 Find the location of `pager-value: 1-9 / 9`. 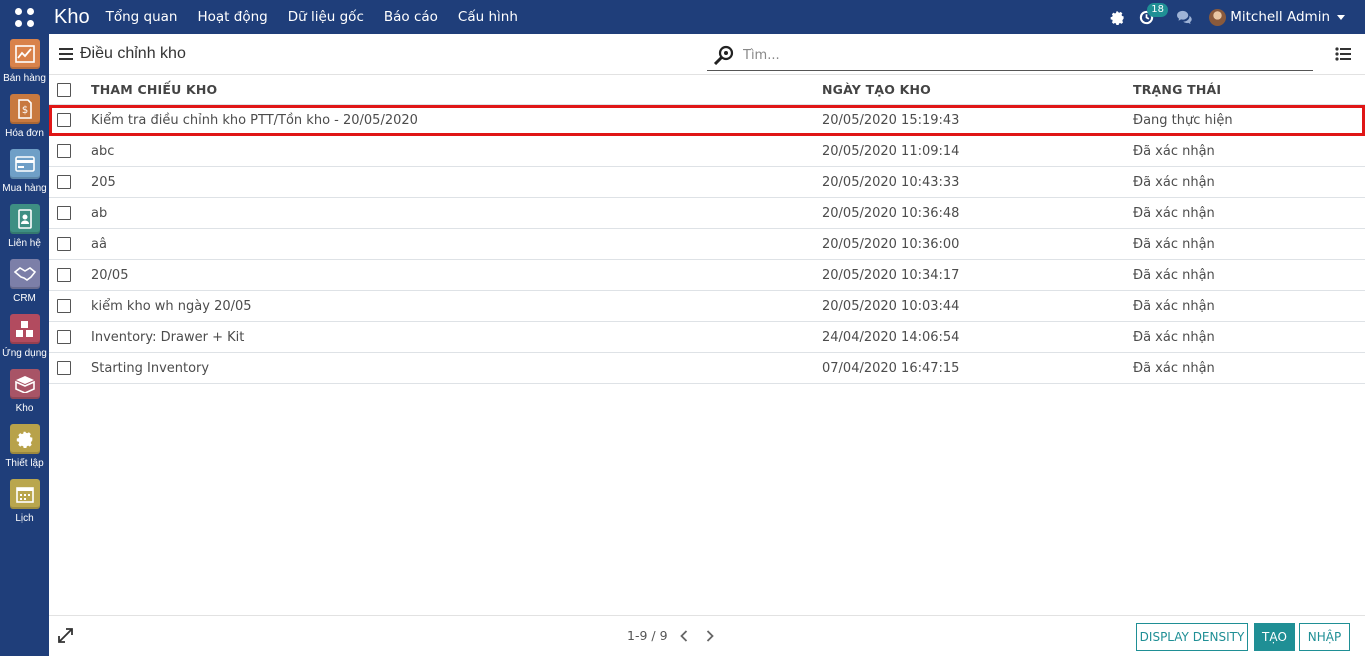

pager-value: 1-9 / 9 is located at coordinates (647, 635).